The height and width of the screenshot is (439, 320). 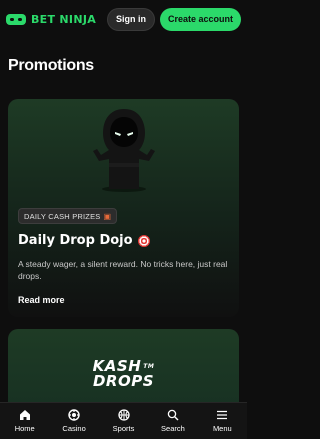 I want to click on nav-item-home: Home, so click(x=24, y=421).